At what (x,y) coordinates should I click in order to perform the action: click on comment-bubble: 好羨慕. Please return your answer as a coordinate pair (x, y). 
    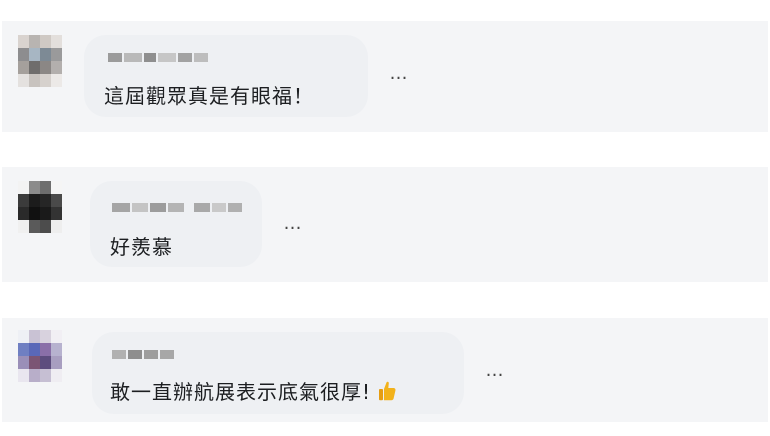
    Looking at the image, I should click on (176, 224).